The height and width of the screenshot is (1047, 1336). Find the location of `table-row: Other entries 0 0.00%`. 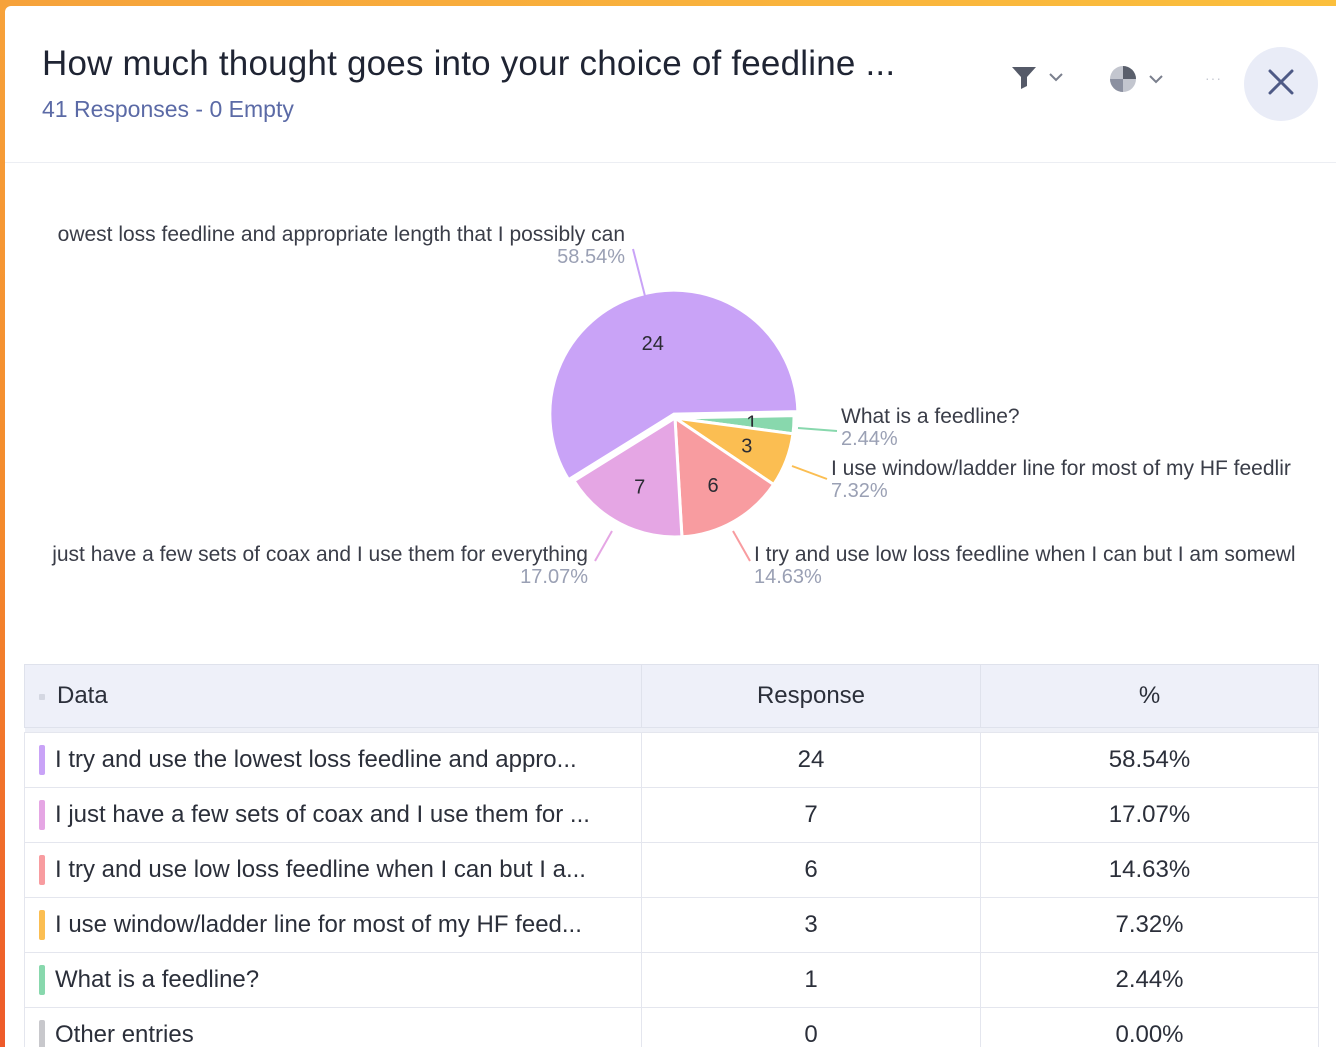

table-row: Other entries 0 0.00% is located at coordinates (671, 1027).